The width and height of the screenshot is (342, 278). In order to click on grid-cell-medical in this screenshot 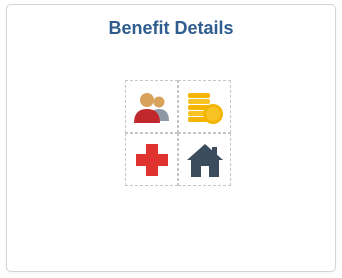, I will do `click(151, 159)`.